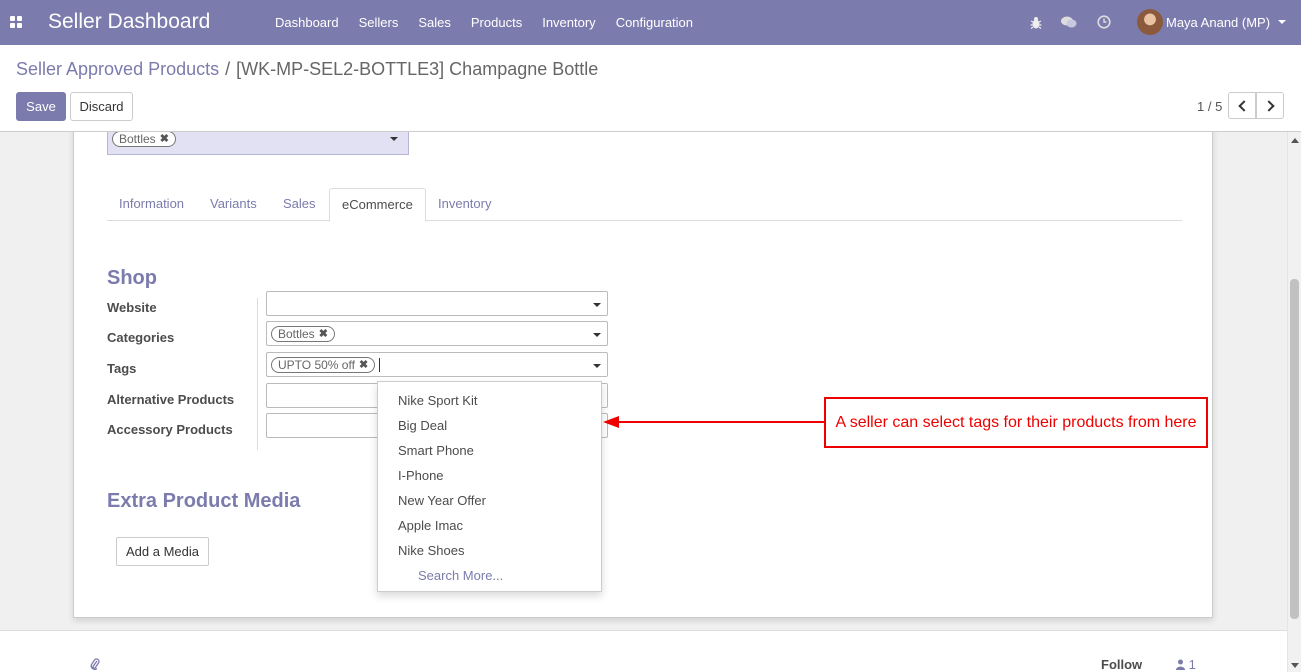 The image size is (1301, 672). Describe the element at coordinates (437, 400) in the screenshot. I see `dropdown-item: Nike Sport Kit` at that location.